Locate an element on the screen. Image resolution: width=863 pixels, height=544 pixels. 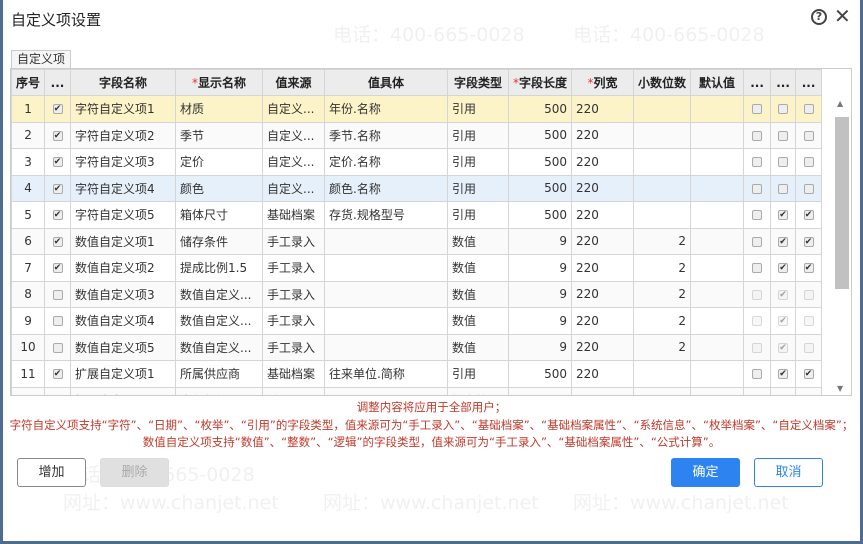
cell-display: 提成比例1.5 is located at coordinates (219, 268).